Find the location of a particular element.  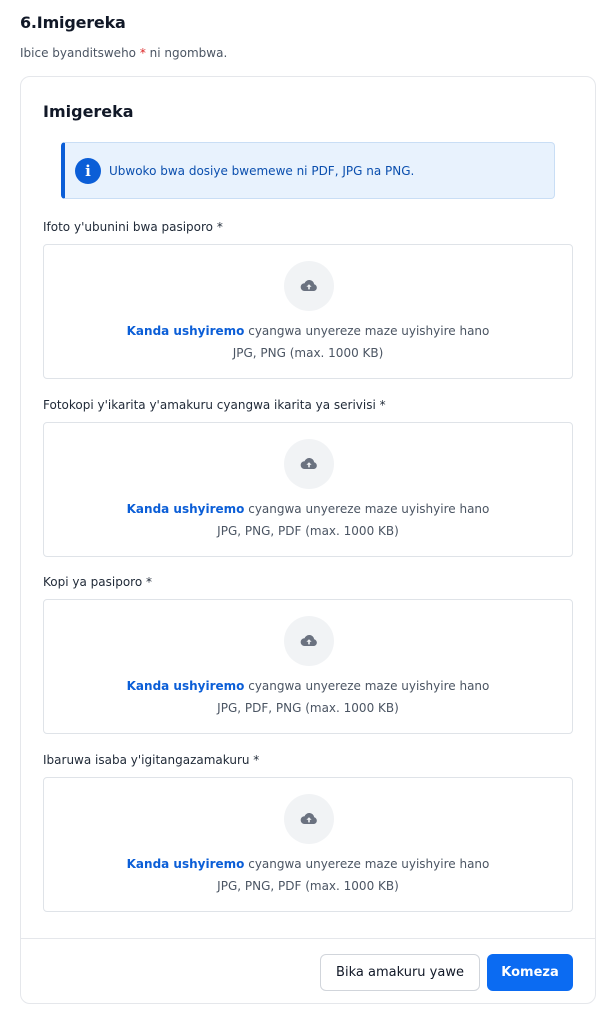

required-fields-note: Ibice byanditsweho * ni ngombwa. is located at coordinates (123, 53).